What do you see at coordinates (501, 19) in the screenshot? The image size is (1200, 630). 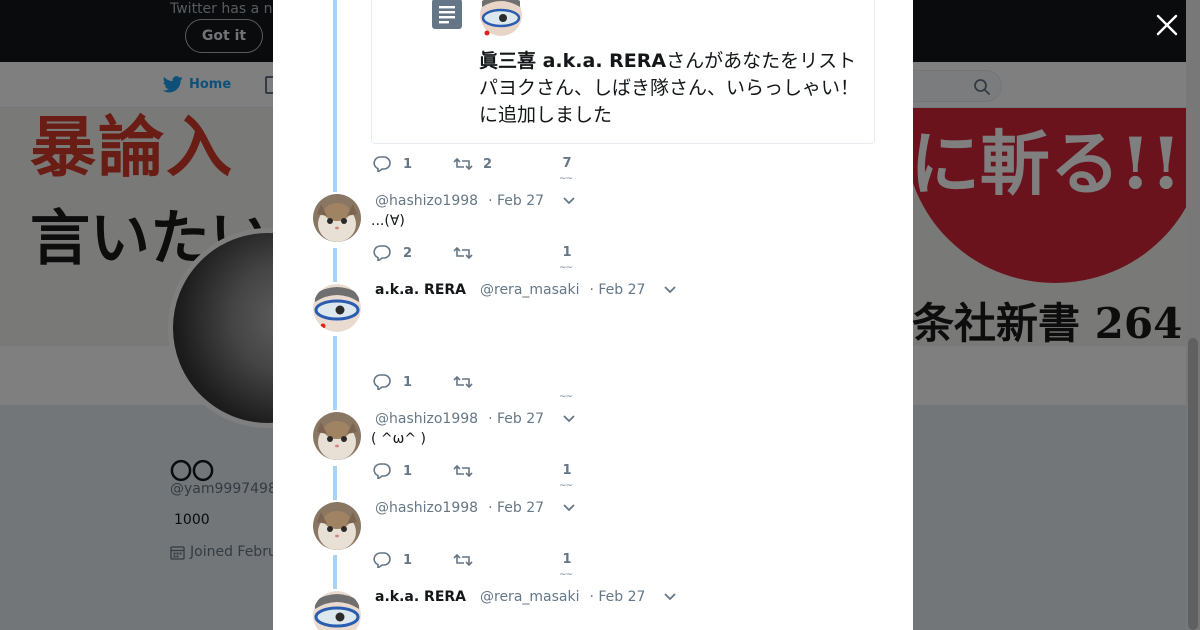 I see `quoted-user-avatar` at bounding box center [501, 19].